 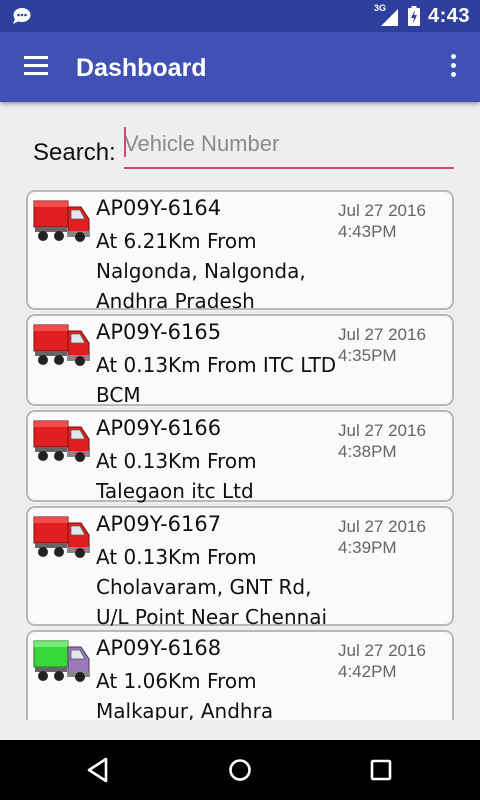 I want to click on text-cursor, so click(x=125, y=142).